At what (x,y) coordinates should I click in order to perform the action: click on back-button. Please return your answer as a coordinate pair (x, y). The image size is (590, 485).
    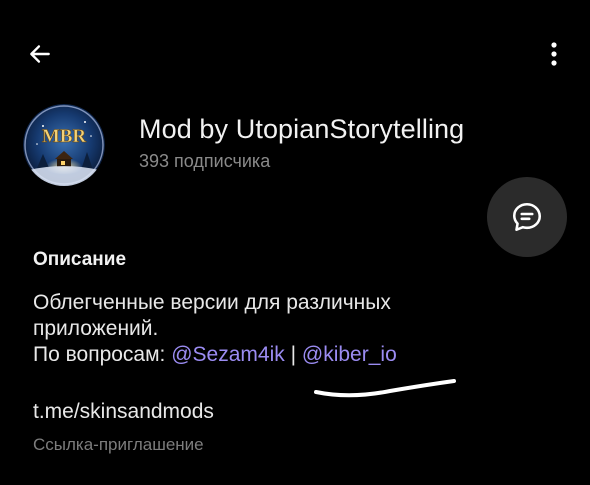
    Looking at the image, I should click on (40, 54).